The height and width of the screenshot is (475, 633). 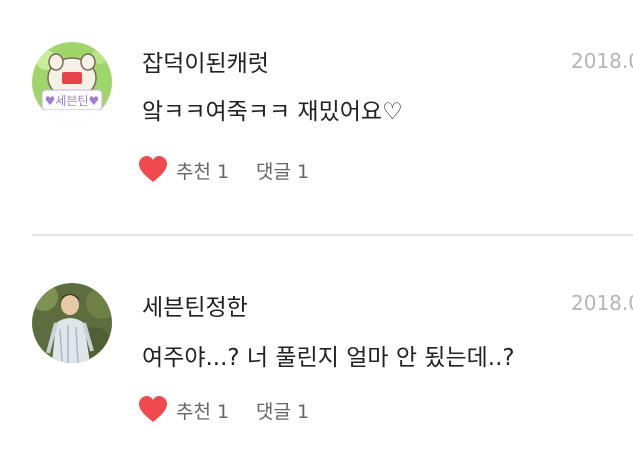 I want to click on comment-text: 앜ㅋㅋ여죽ㅋㅋ 재밌어요♡, so click(x=272, y=112).